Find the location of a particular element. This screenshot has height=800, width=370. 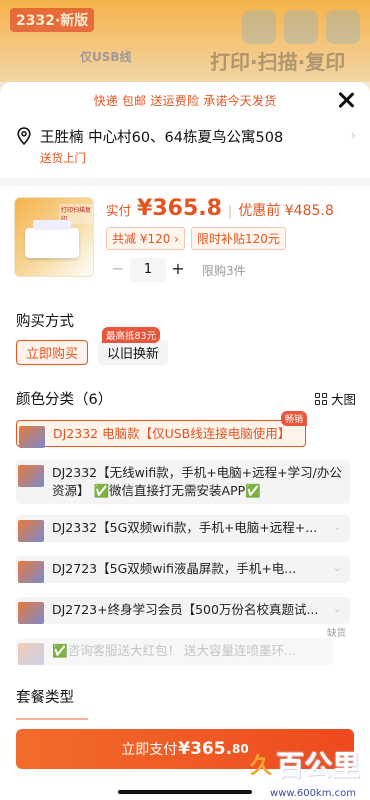

home-indicator is located at coordinates (185, 792).